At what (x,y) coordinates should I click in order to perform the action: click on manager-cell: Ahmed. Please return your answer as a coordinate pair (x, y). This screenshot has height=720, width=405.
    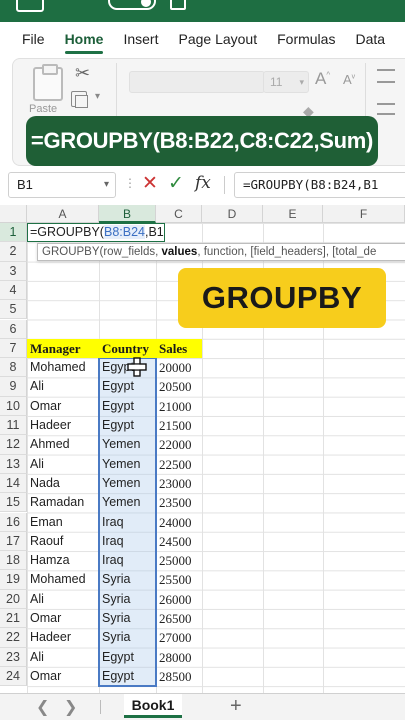
    Looking at the image, I should click on (63, 444).